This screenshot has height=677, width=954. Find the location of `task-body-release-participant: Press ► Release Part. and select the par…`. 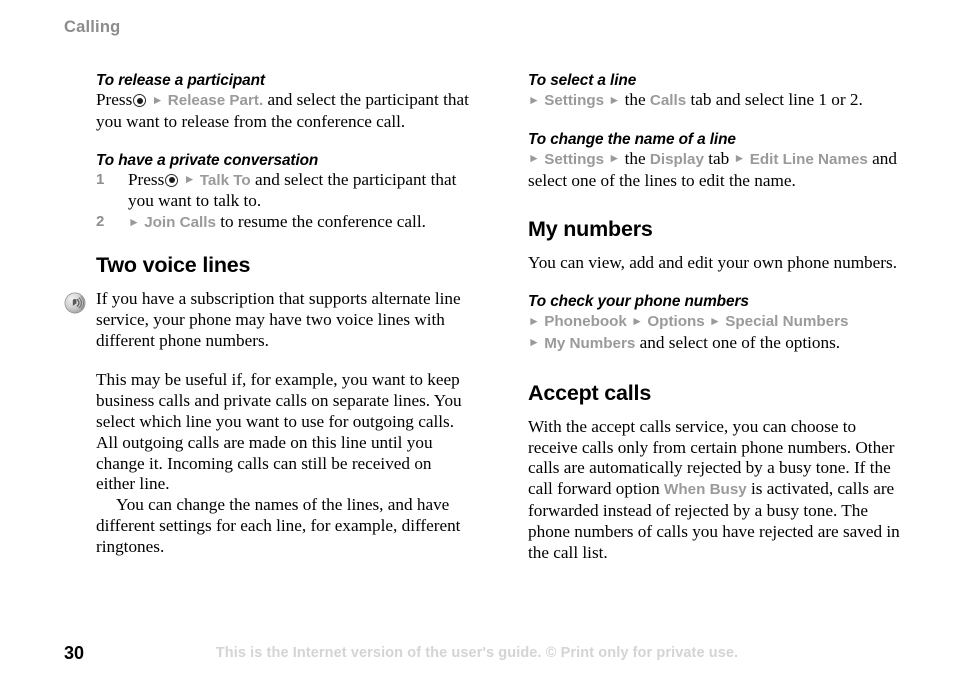

task-body-release-participant: Press ► Release Part. and select the par… is located at coordinates (285, 111).